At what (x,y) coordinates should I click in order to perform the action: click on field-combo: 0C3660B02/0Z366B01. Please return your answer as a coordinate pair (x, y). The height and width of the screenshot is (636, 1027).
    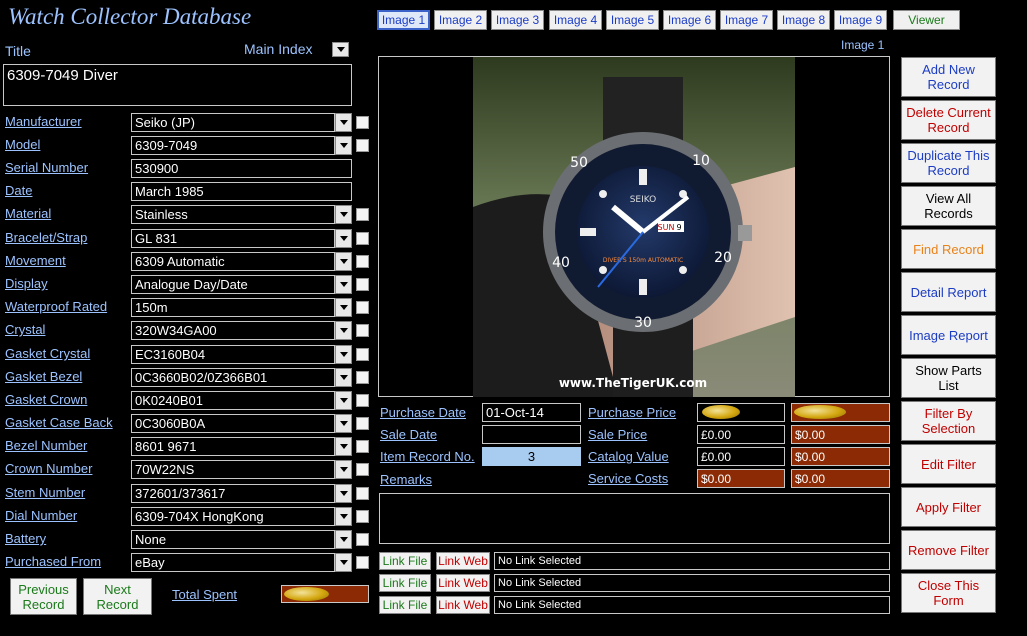
    Looking at the image, I should click on (241, 377).